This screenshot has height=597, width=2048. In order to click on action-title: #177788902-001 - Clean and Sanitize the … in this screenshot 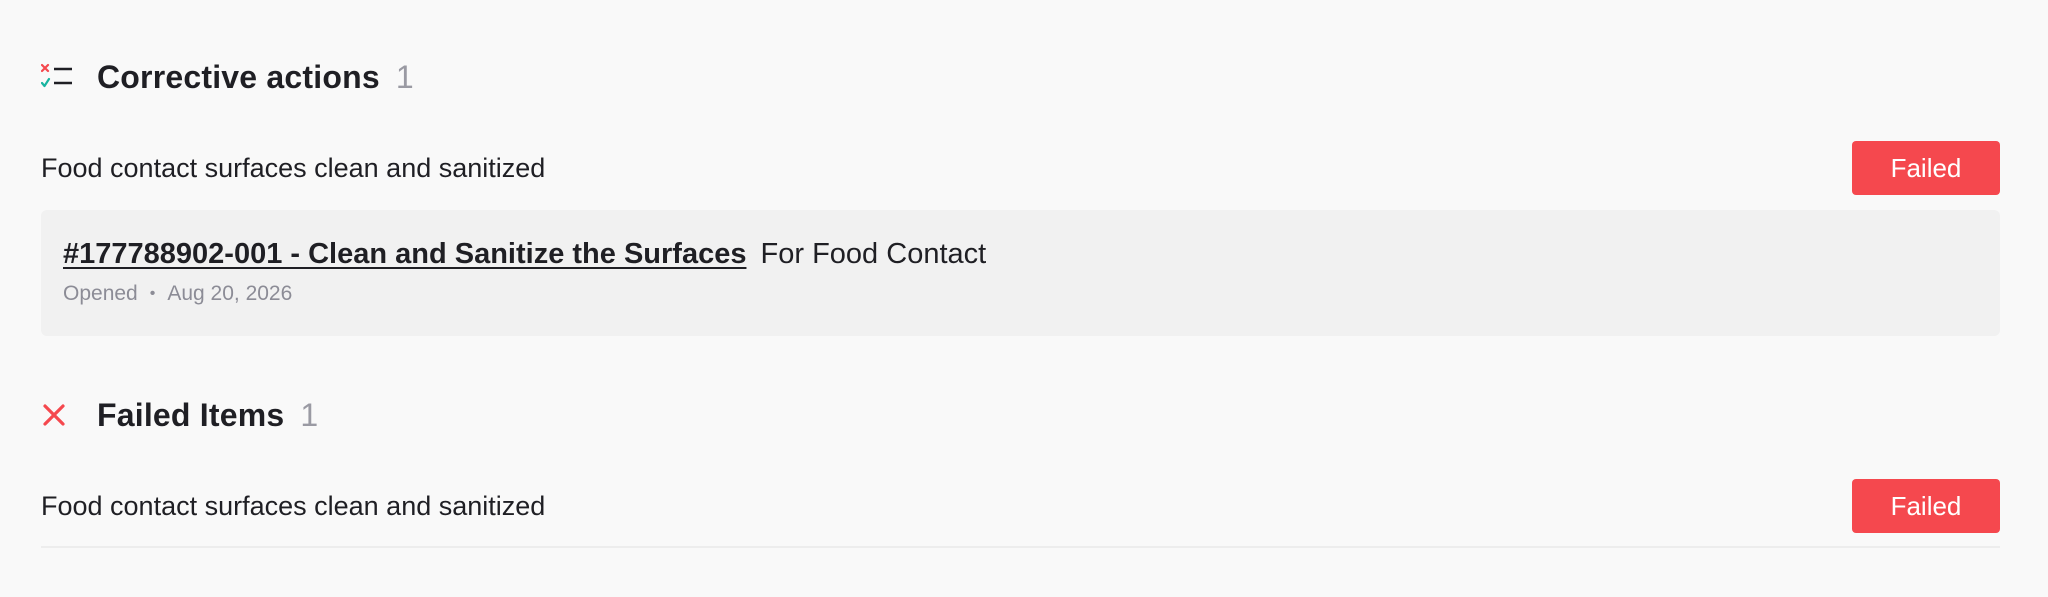, I will do `click(1020, 254)`.